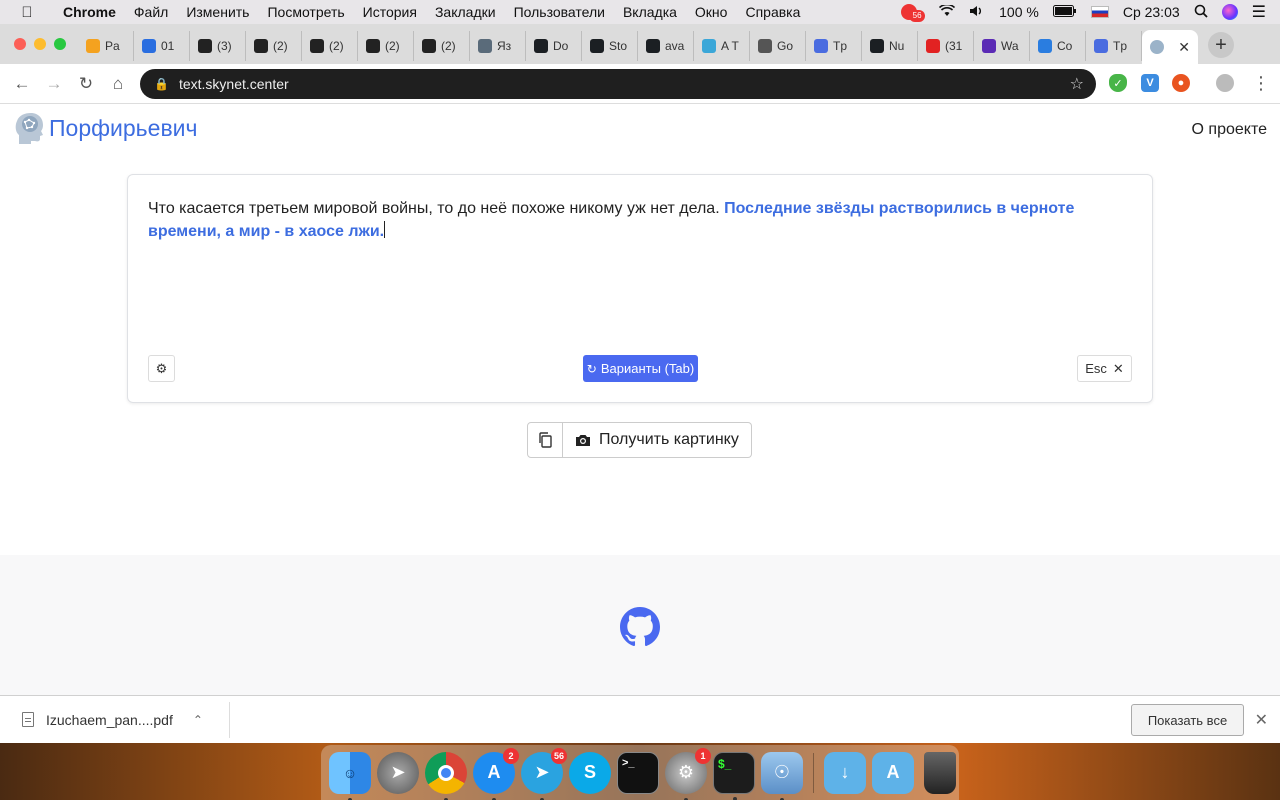 The height and width of the screenshot is (800, 1280). I want to click on tab-label: Tp, so click(1120, 46).